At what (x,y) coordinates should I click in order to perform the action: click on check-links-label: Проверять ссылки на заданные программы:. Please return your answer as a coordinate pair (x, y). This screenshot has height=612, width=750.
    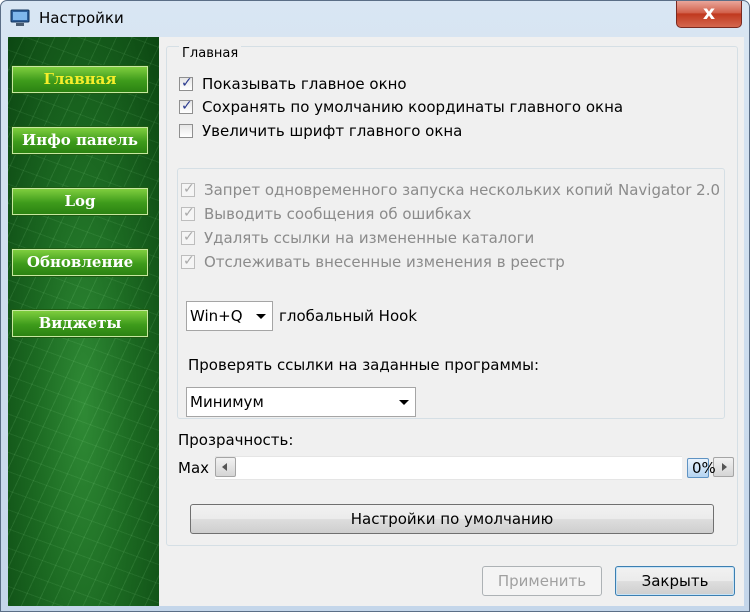
    Looking at the image, I should click on (364, 365).